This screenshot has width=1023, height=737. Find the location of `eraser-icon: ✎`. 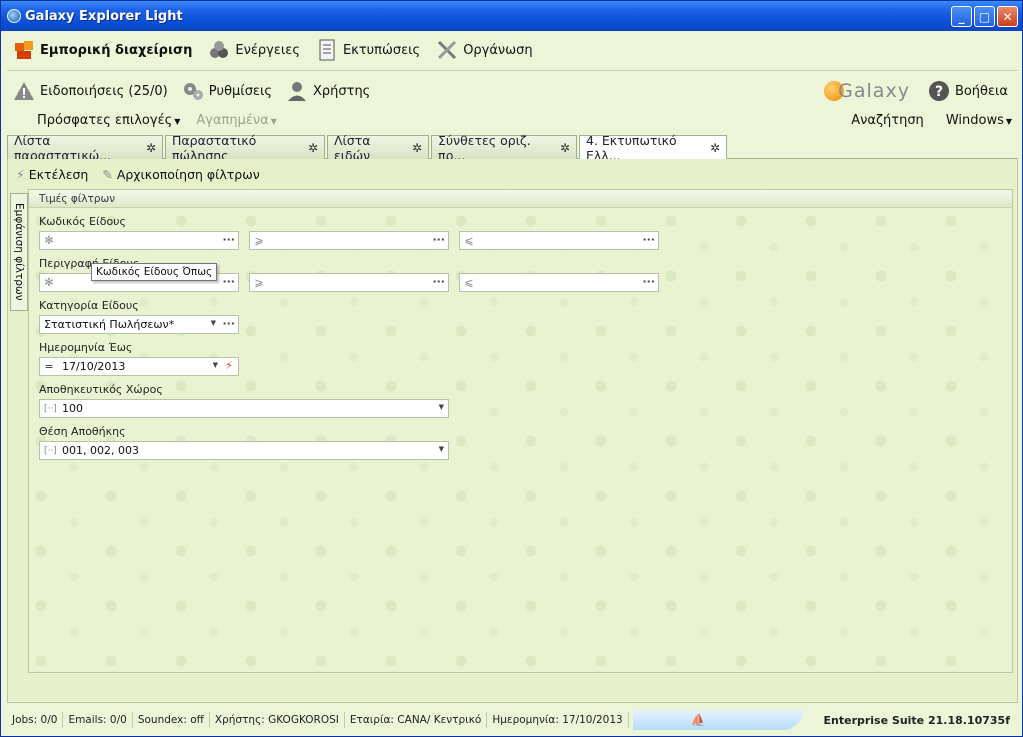

eraser-icon: ✎ is located at coordinates (107, 174).